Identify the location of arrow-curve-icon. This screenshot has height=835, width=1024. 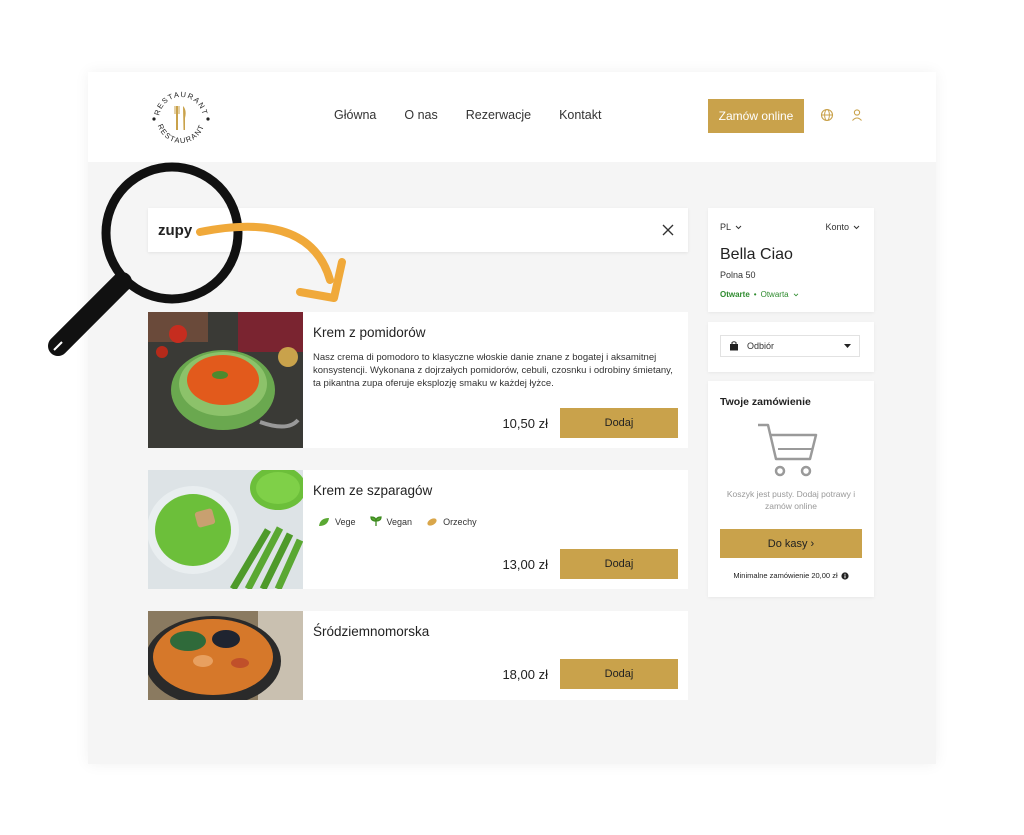
(265, 253).